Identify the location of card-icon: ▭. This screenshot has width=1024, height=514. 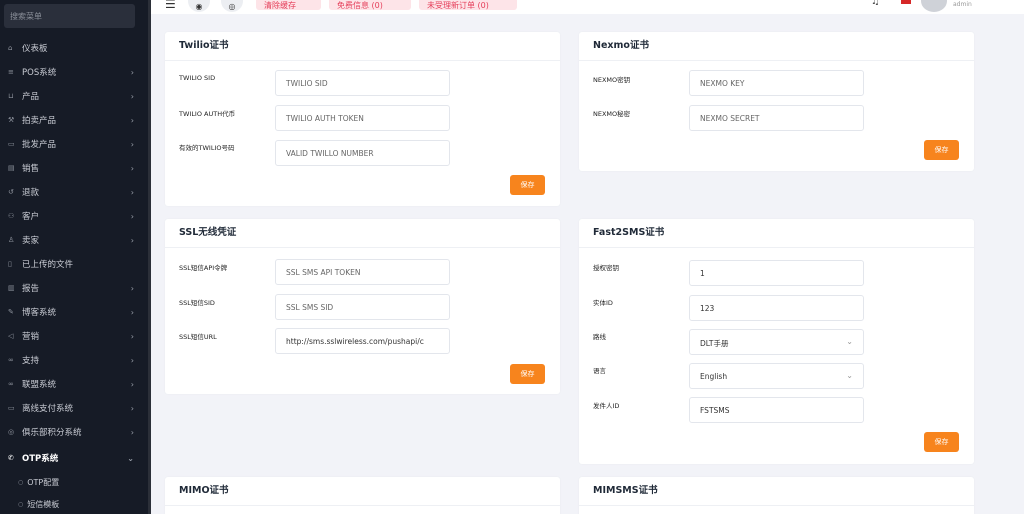
(11, 408).